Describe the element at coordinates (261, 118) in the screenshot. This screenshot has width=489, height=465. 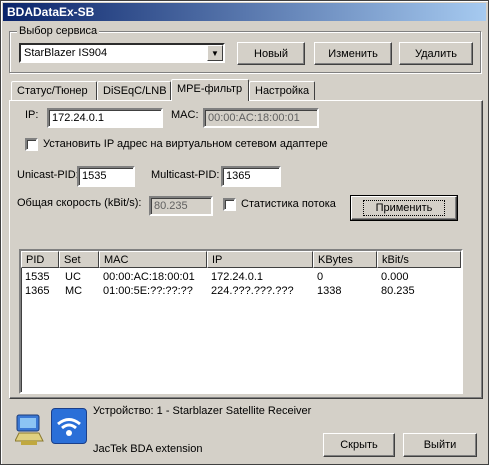
I see `mac-field: 00:00:AC:18:00:01` at that location.